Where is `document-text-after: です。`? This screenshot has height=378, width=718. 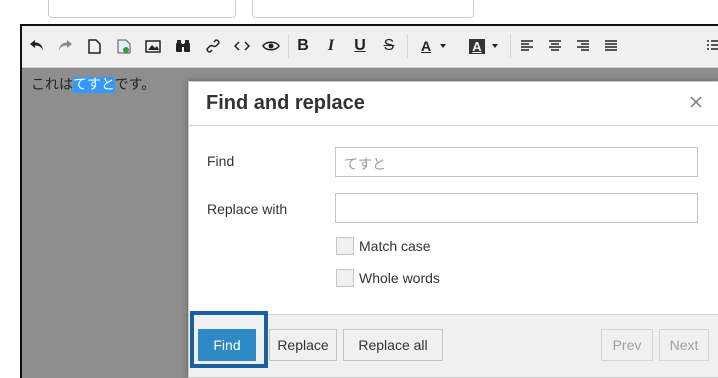
document-text-after: です。 is located at coordinates (135, 85).